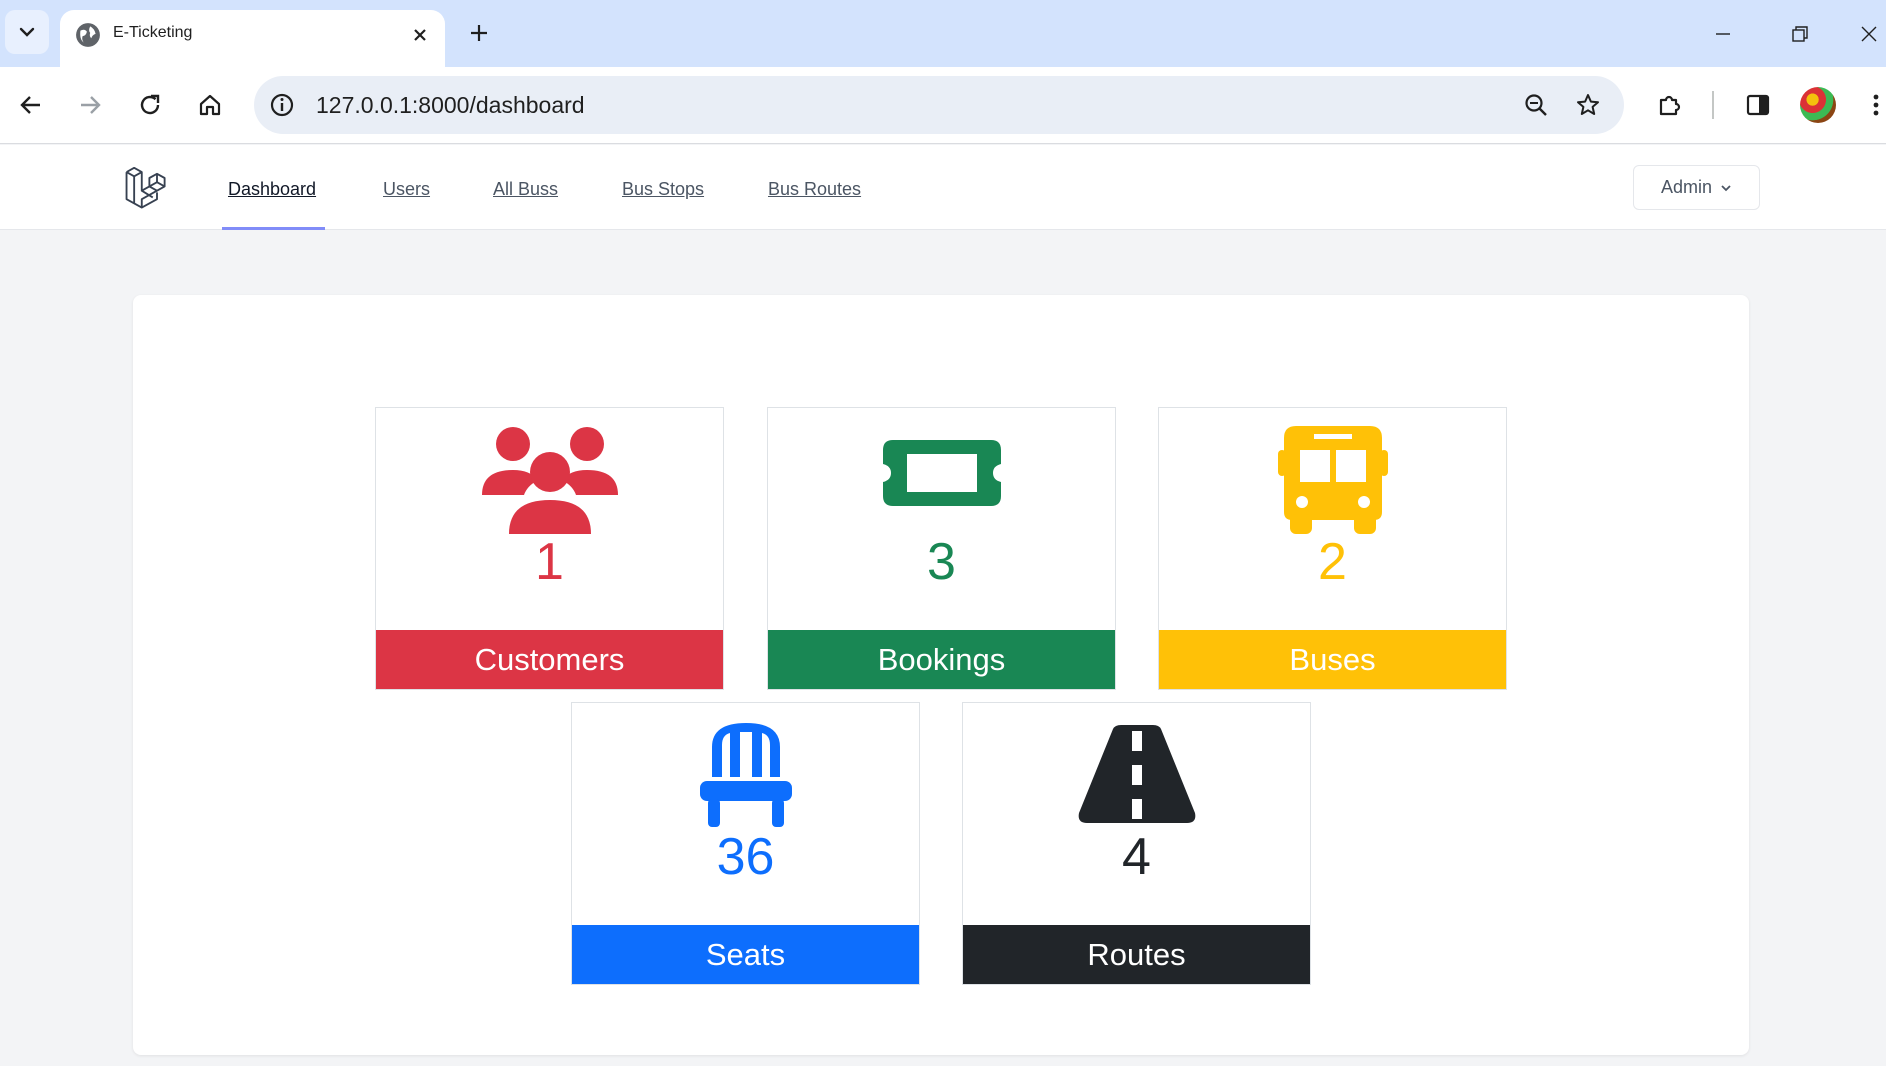 The image size is (1886, 1066). What do you see at coordinates (450, 105) in the screenshot?
I see `url-text: 127.0.0.1:8000/dashboard` at bounding box center [450, 105].